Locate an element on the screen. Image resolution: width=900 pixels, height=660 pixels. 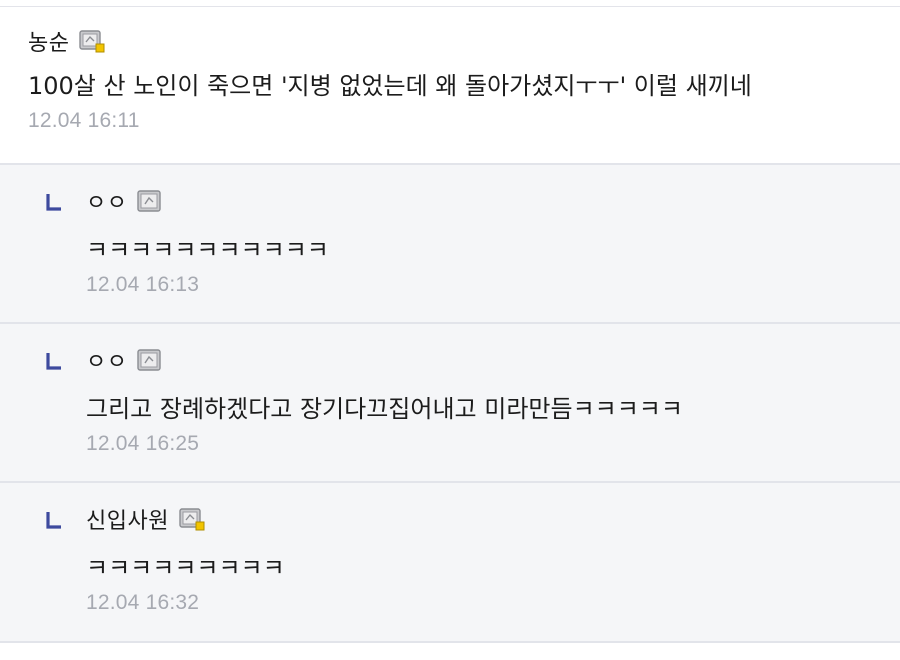
comment-text: ㅋㅋㅋㅋㅋㅋㅋㅋㅋ is located at coordinates (185, 568).